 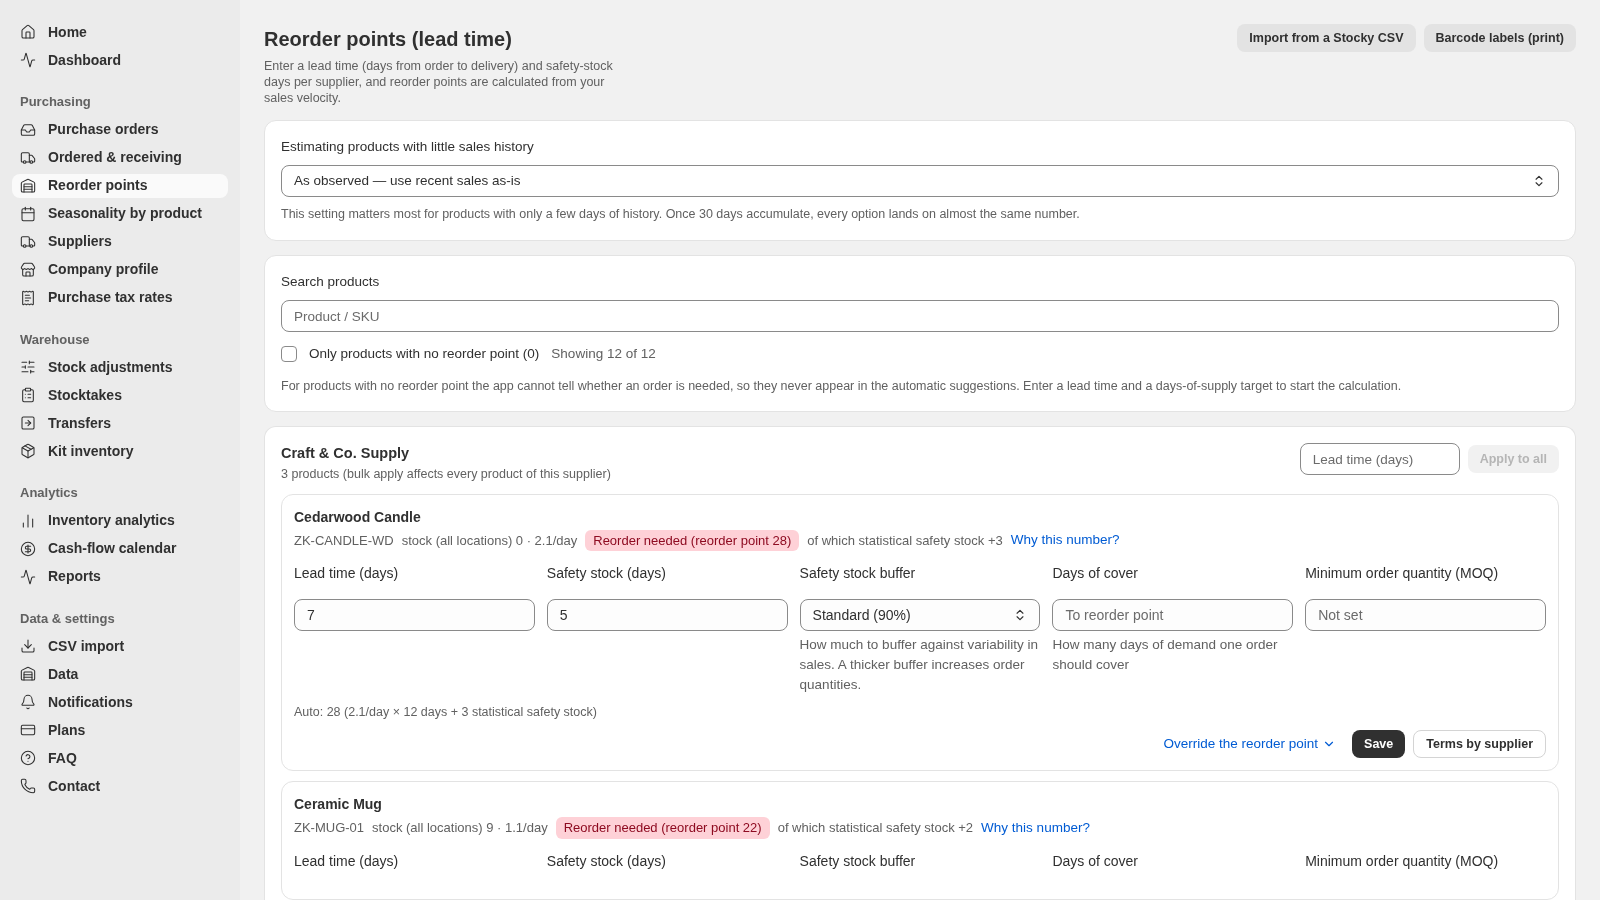 What do you see at coordinates (120, 674) in the screenshot?
I see `nav-item: Data` at bounding box center [120, 674].